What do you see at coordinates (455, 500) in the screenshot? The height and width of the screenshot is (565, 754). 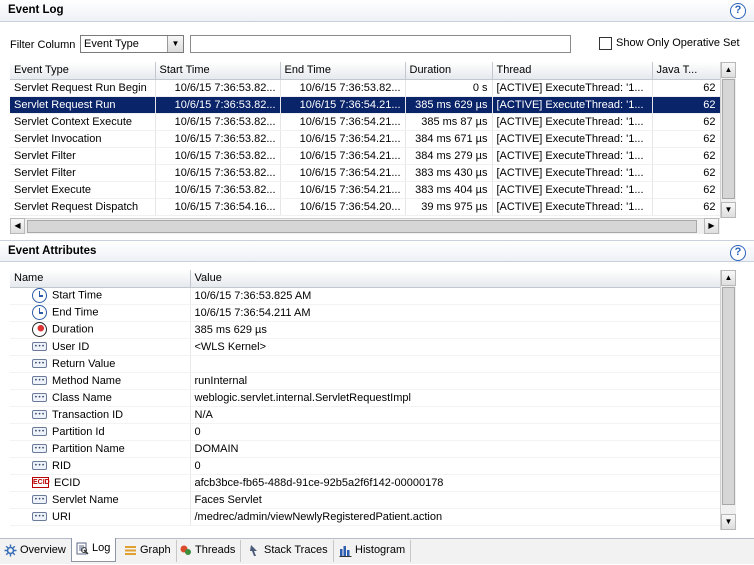 I see `attribute-value: Faces Servlet` at bounding box center [455, 500].